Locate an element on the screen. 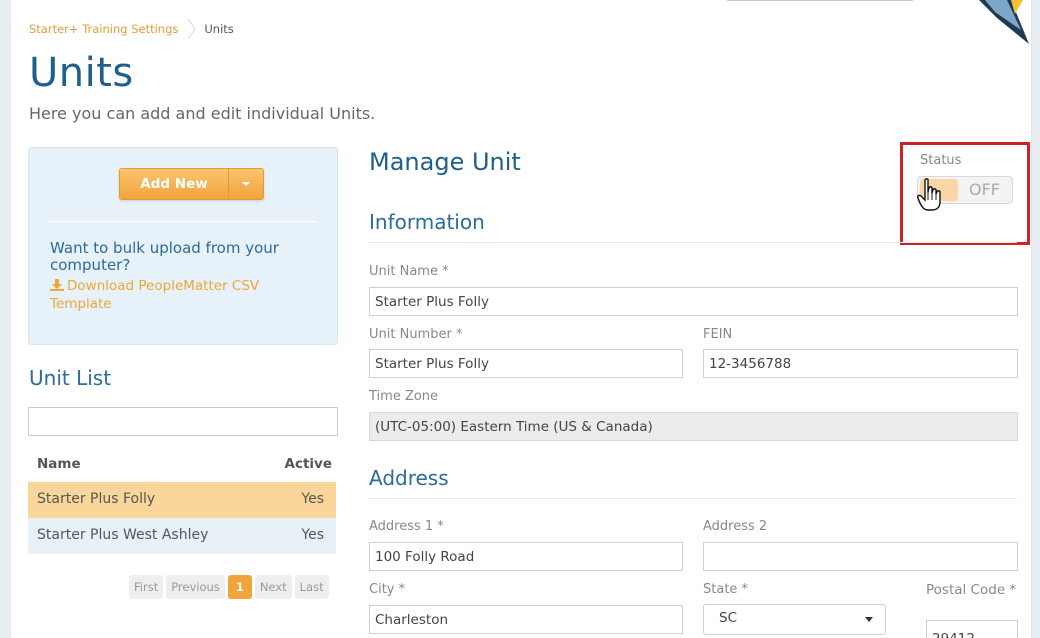 The height and width of the screenshot is (638, 1040). pager-previous-button: Previous is located at coordinates (195, 587).